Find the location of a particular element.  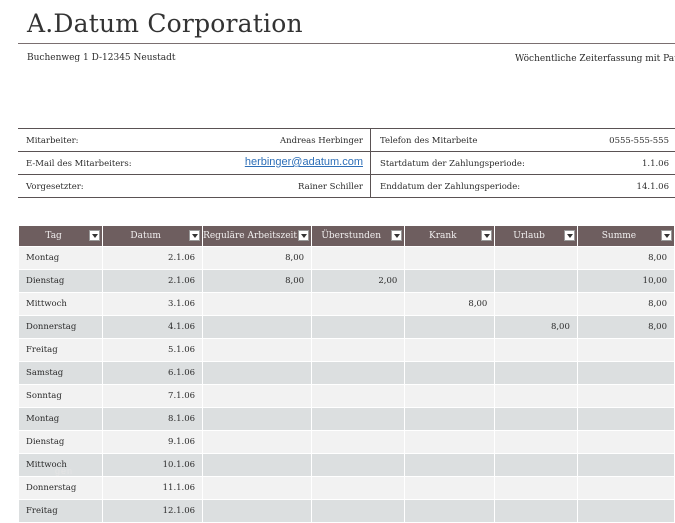

cell-date: 11.1.06 is located at coordinates (153, 488).